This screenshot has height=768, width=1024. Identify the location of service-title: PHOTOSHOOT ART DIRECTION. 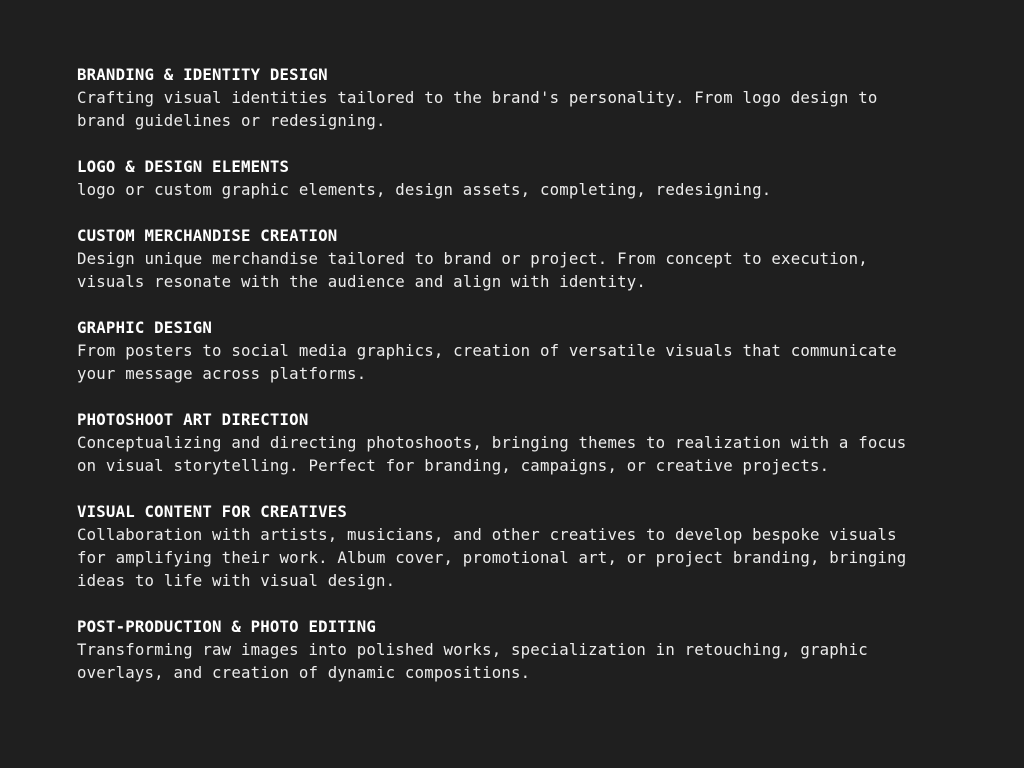
(193, 419).